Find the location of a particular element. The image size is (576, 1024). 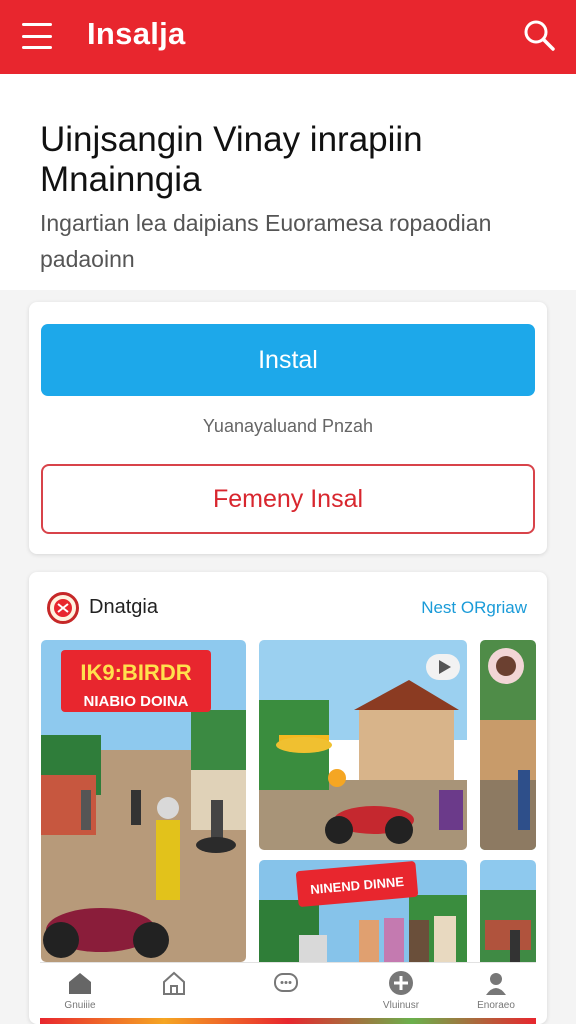

install-button: Instal is located at coordinates (288, 360).